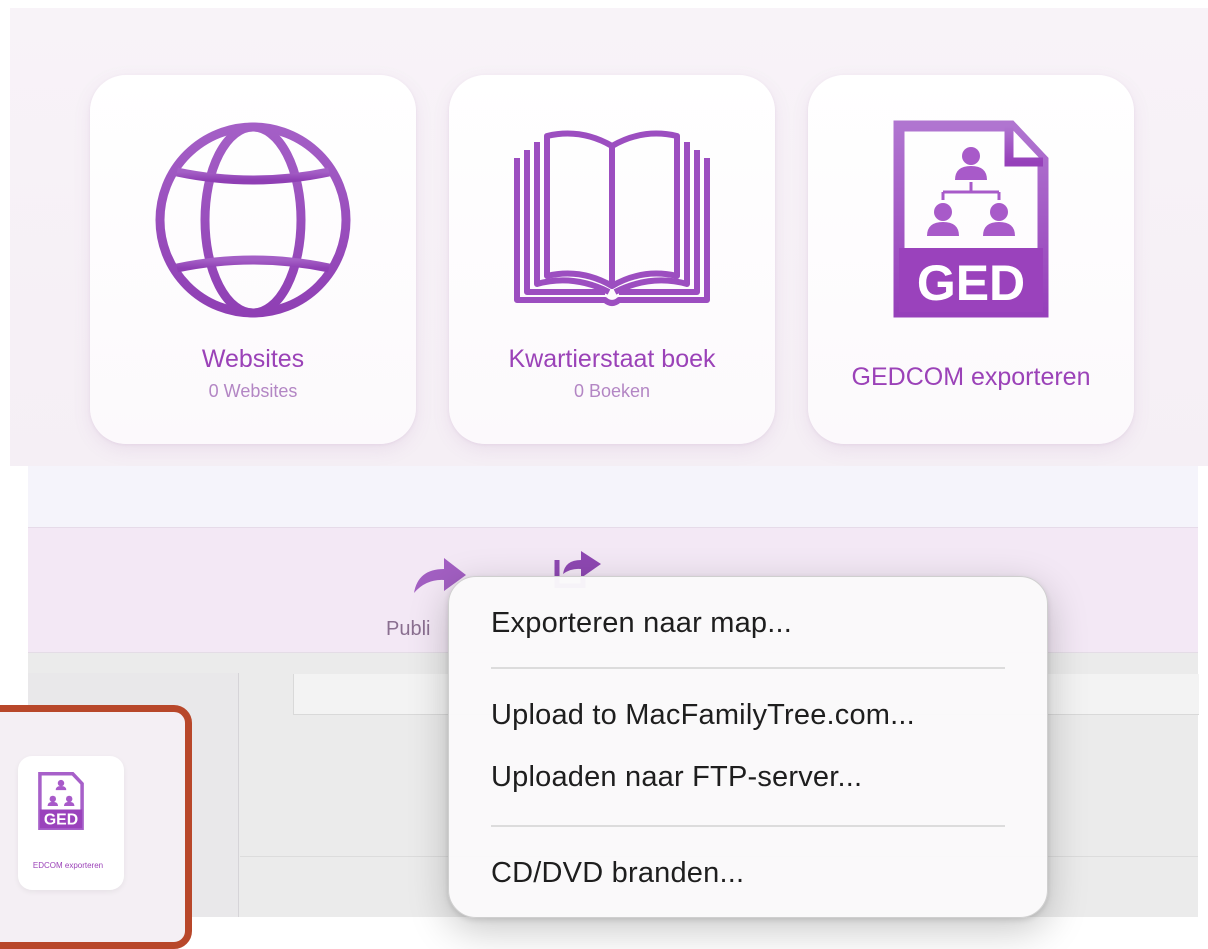 This screenshot has width=1208, height=949. I want to click on open-book-icon, so click(612, 218).